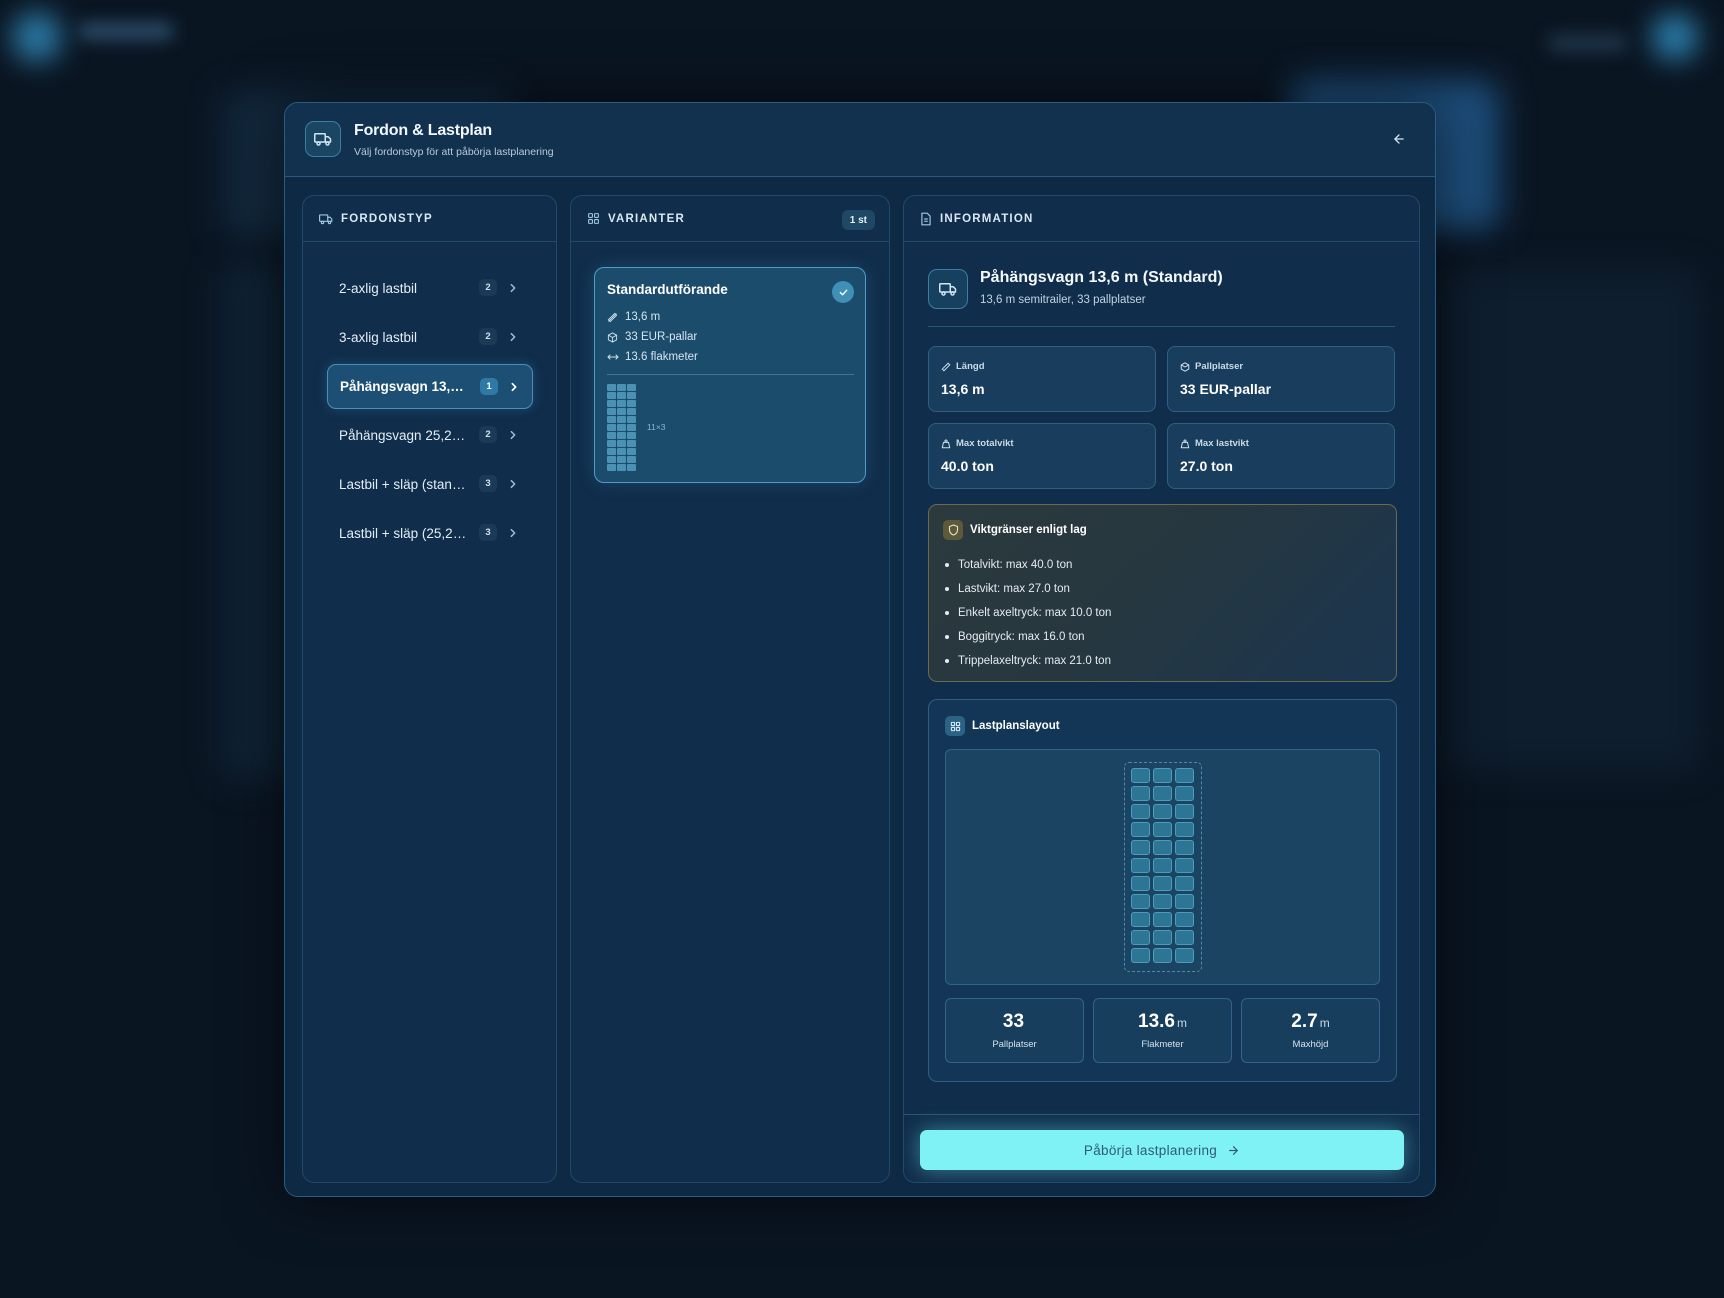 This screenshot has height=1298, width=1724. I want to click on metric-value: 2.7 m, so click(1310, 1022).